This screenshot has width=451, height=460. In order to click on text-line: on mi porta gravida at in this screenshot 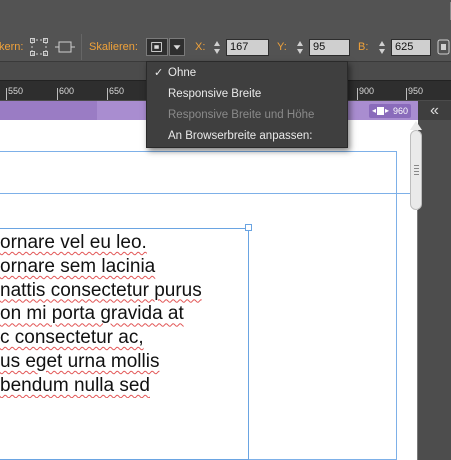, I will do `click(92, 314)`.